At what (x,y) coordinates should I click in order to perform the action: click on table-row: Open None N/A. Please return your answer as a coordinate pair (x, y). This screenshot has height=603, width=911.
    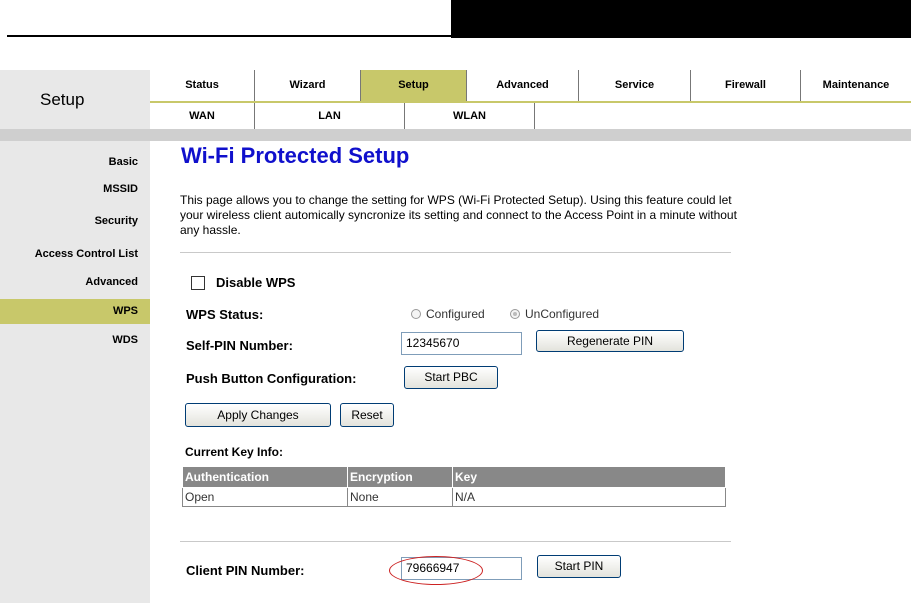
    Looking at the image, I should click on (454, 497).